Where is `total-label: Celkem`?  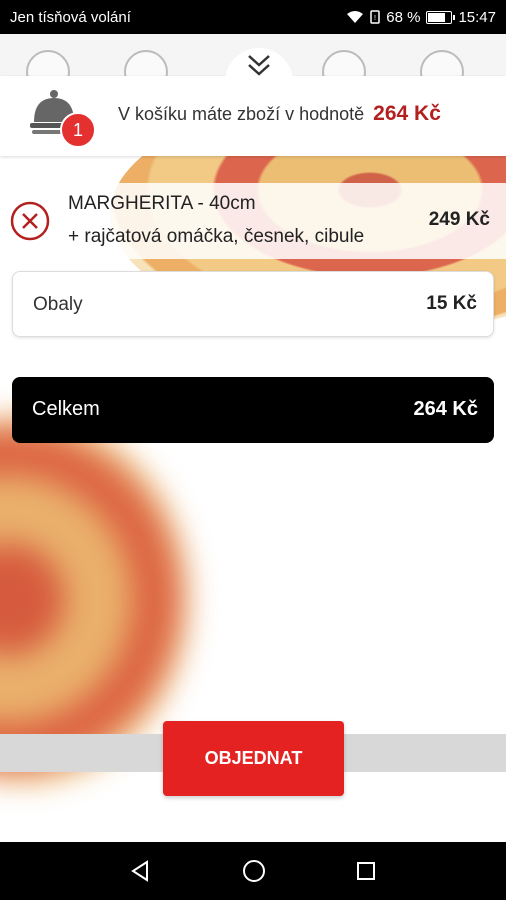
total-label: Celkem is located at coordinates (66, 409).